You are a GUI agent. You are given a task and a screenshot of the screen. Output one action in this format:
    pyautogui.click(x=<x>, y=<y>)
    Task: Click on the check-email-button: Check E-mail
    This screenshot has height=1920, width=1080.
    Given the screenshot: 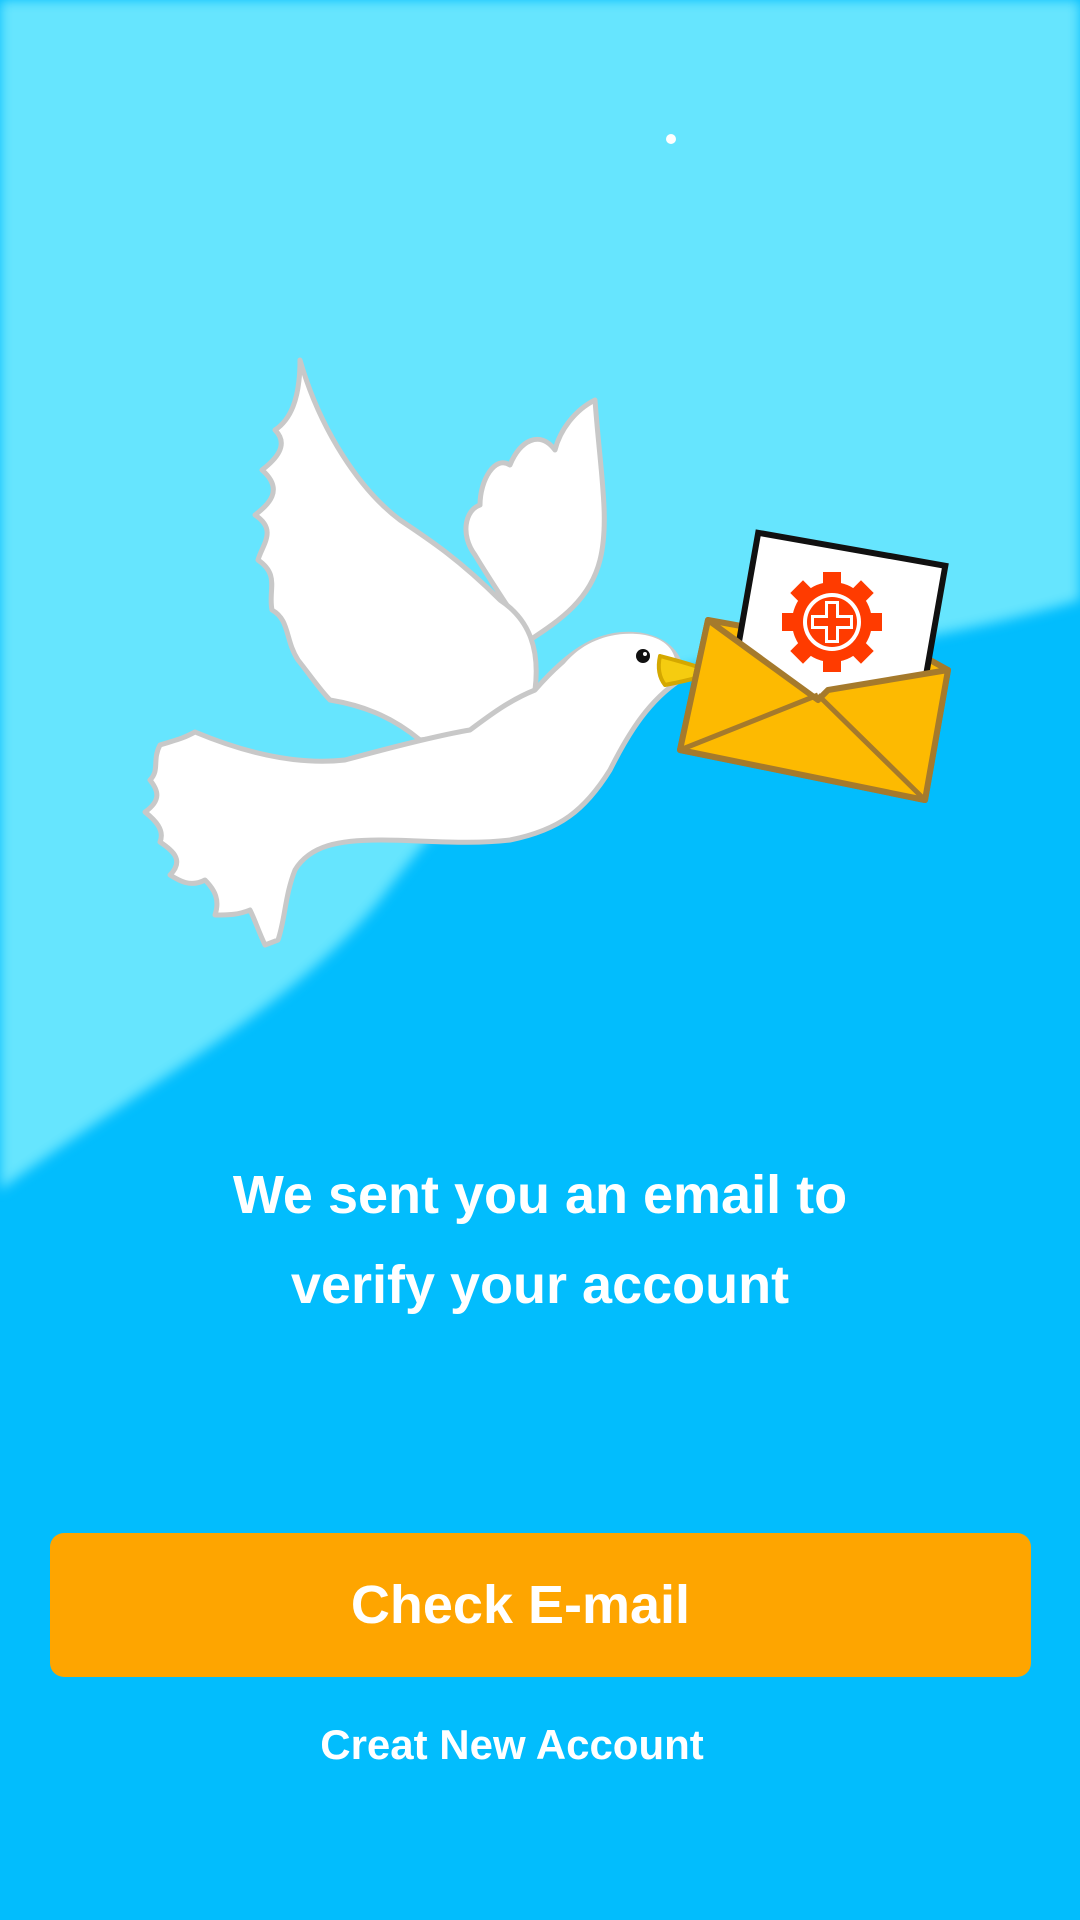 What is the action you would take?
    pyautogui.click(x=540, y=1605)
    